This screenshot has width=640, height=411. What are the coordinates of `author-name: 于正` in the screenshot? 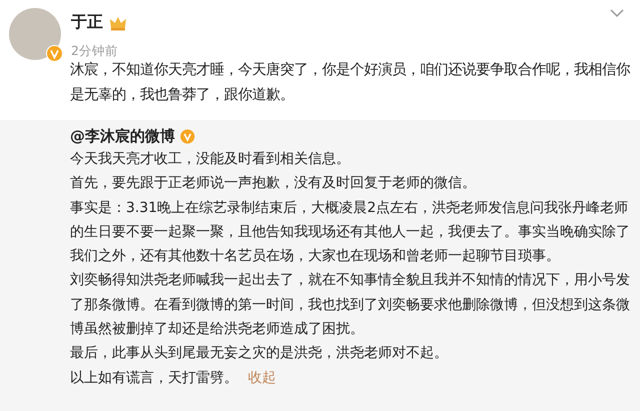 It's located at (87, 22).